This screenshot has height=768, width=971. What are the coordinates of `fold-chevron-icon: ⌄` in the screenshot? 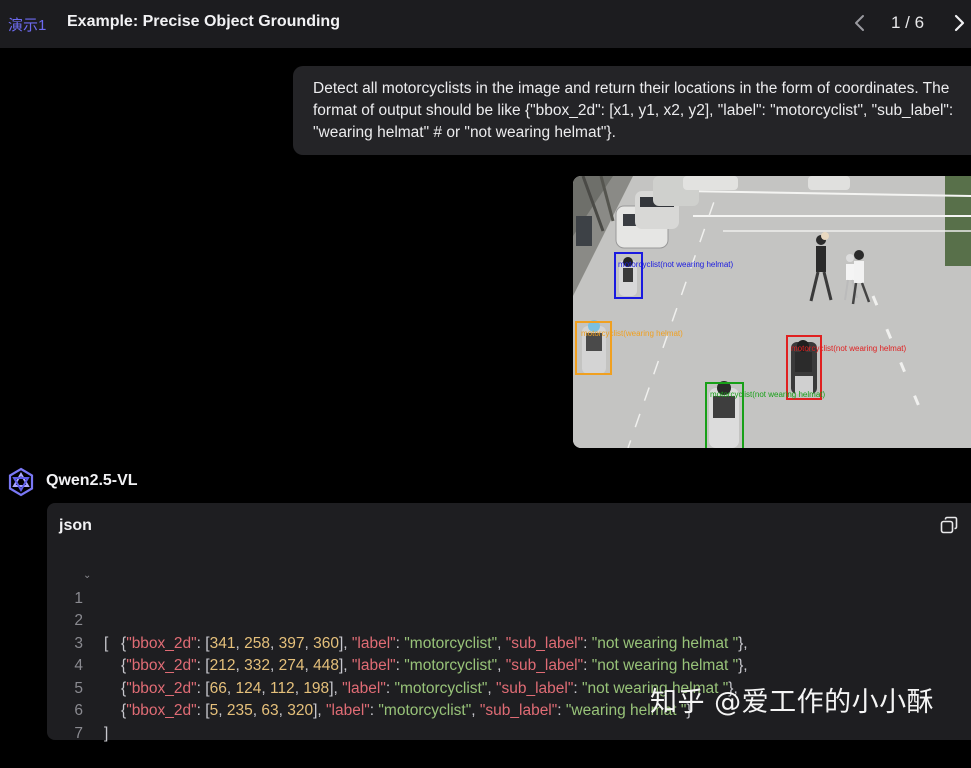 It's located at (87, 576).